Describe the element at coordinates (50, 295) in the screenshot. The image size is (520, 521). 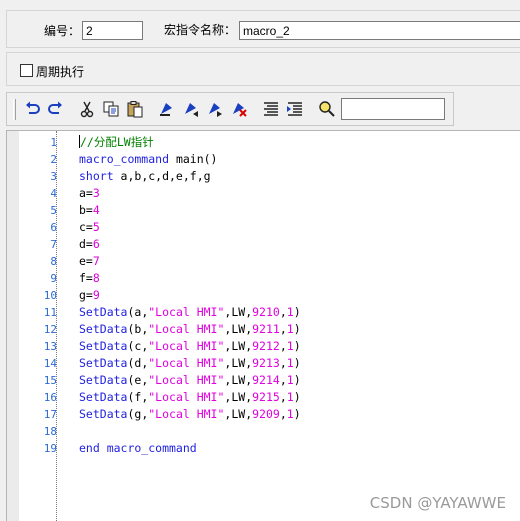
I see `line-number: 10` at that location.